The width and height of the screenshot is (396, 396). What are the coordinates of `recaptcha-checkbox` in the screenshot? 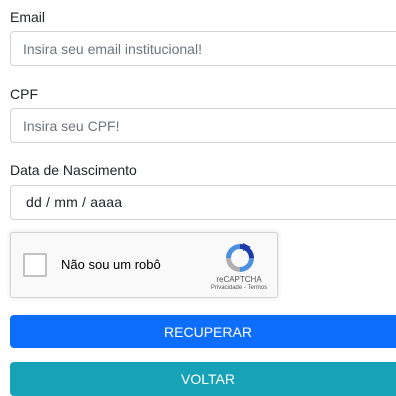 It's located at (35, 265).